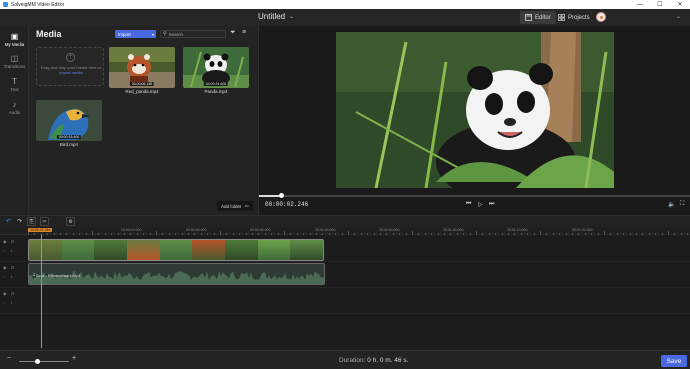  I want to click on video-clip, so click(176, 250).